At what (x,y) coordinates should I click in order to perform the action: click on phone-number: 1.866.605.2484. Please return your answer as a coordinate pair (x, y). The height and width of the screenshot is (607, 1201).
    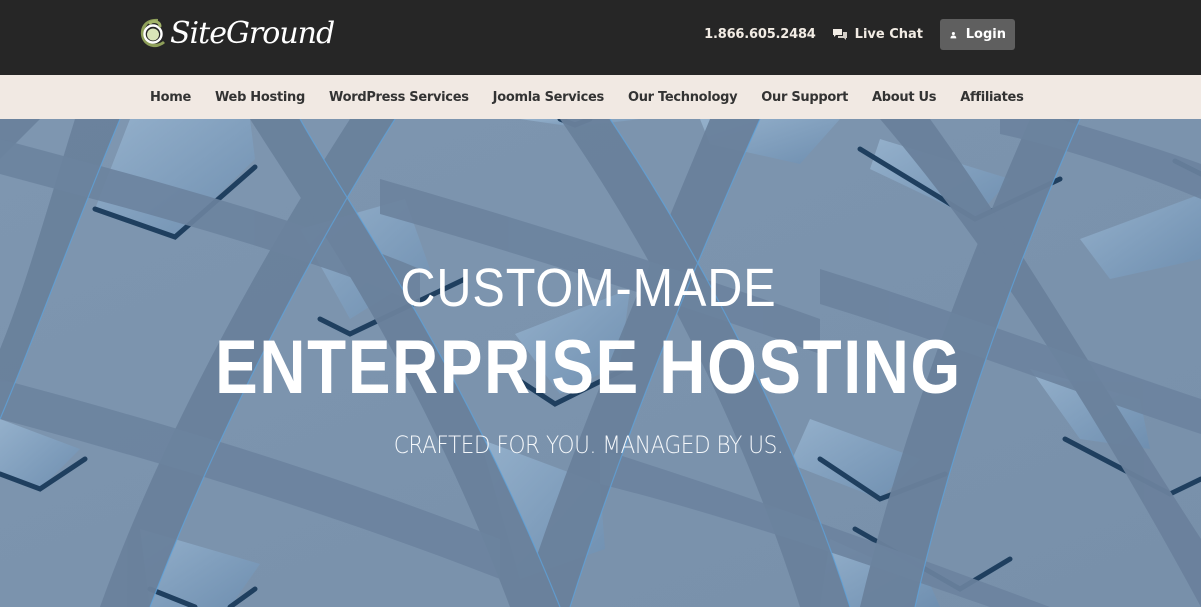
    Looking at the image, I should click on (760, 34).